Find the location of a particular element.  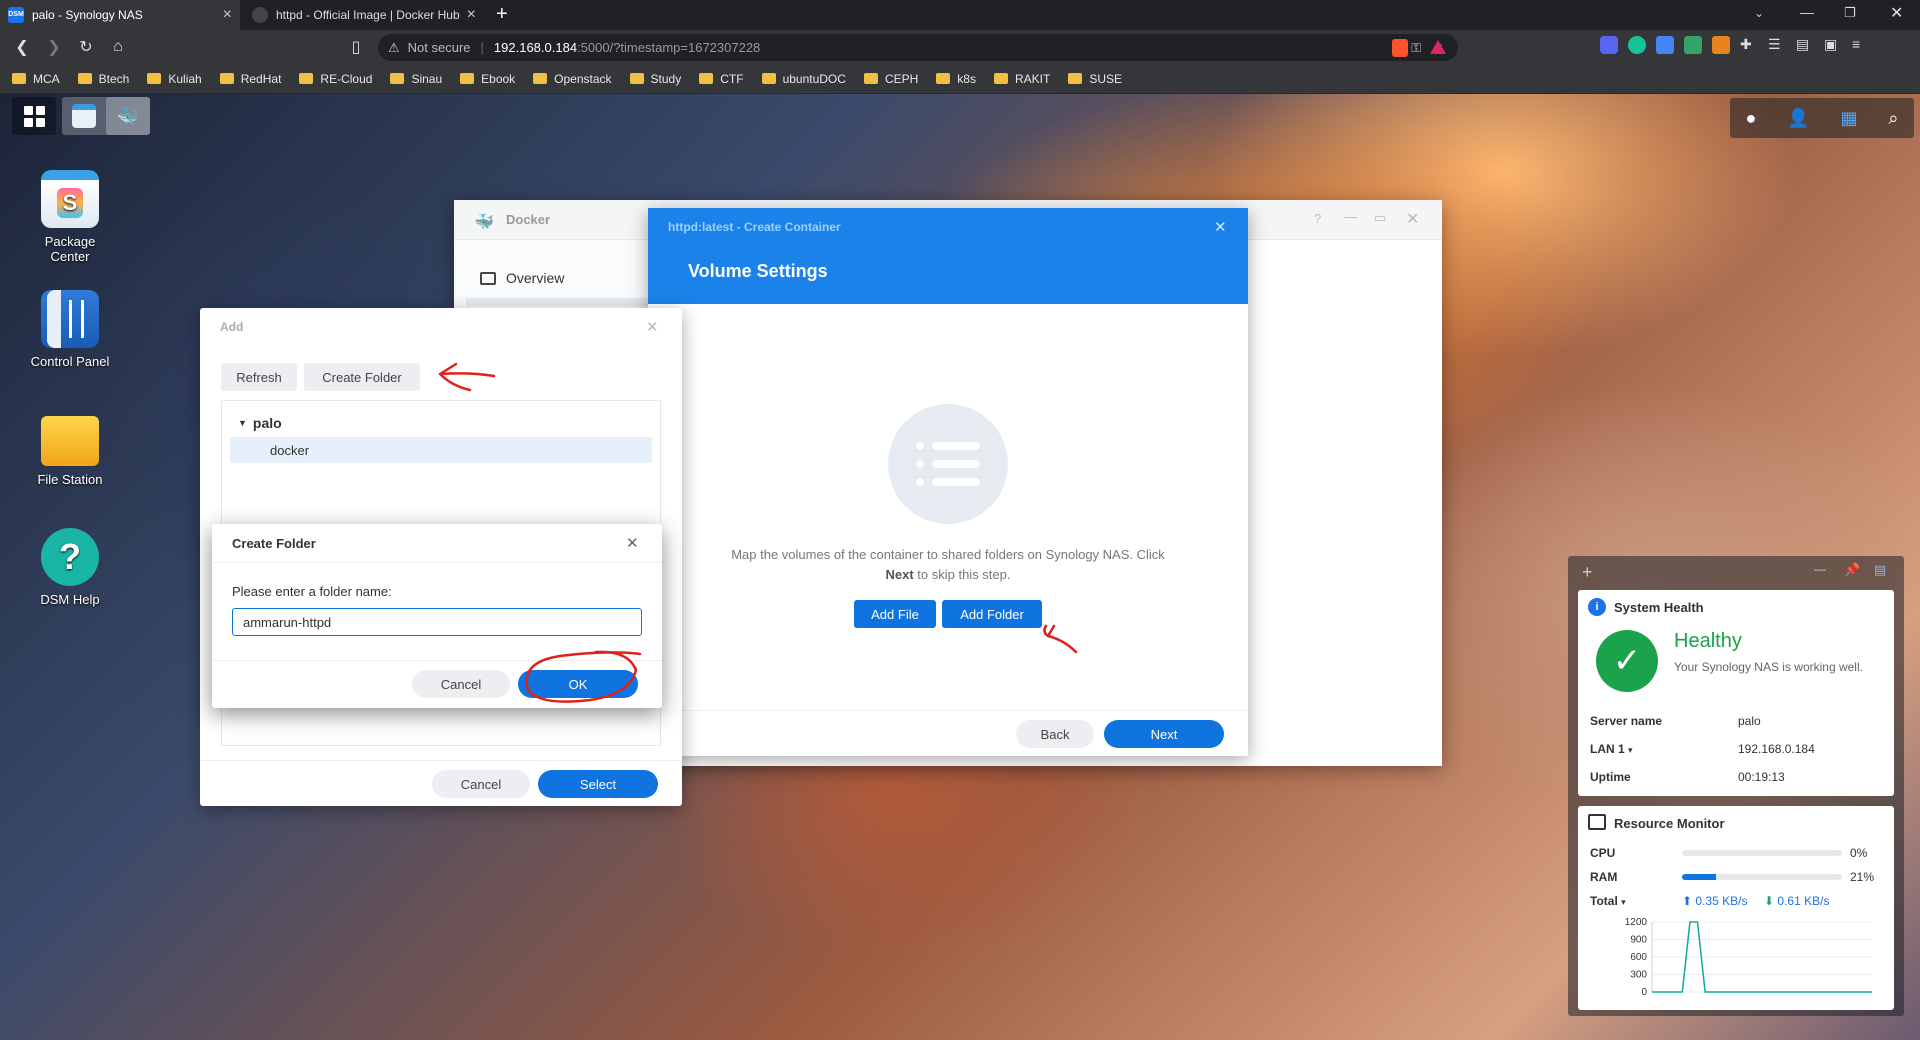

widget-title: System Health is located at coordinates (1659, 607).